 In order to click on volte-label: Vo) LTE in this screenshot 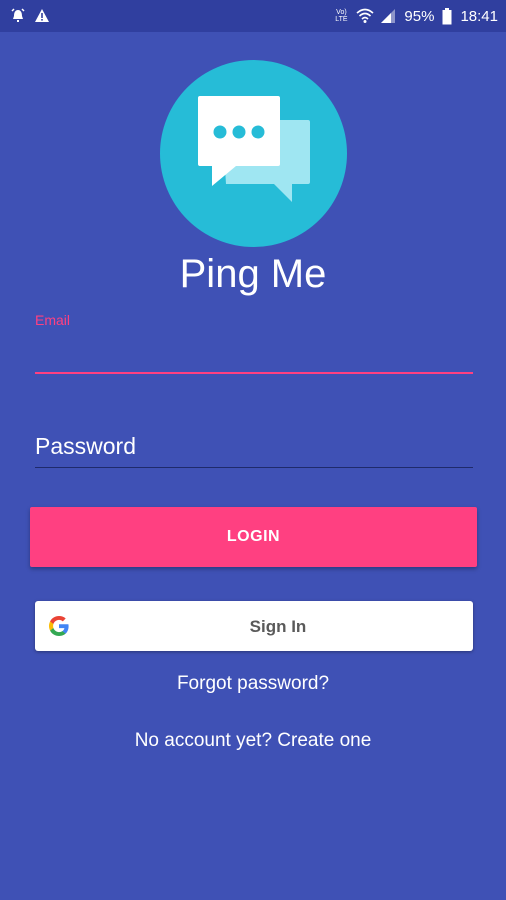, I will do `click(341, 16)`.